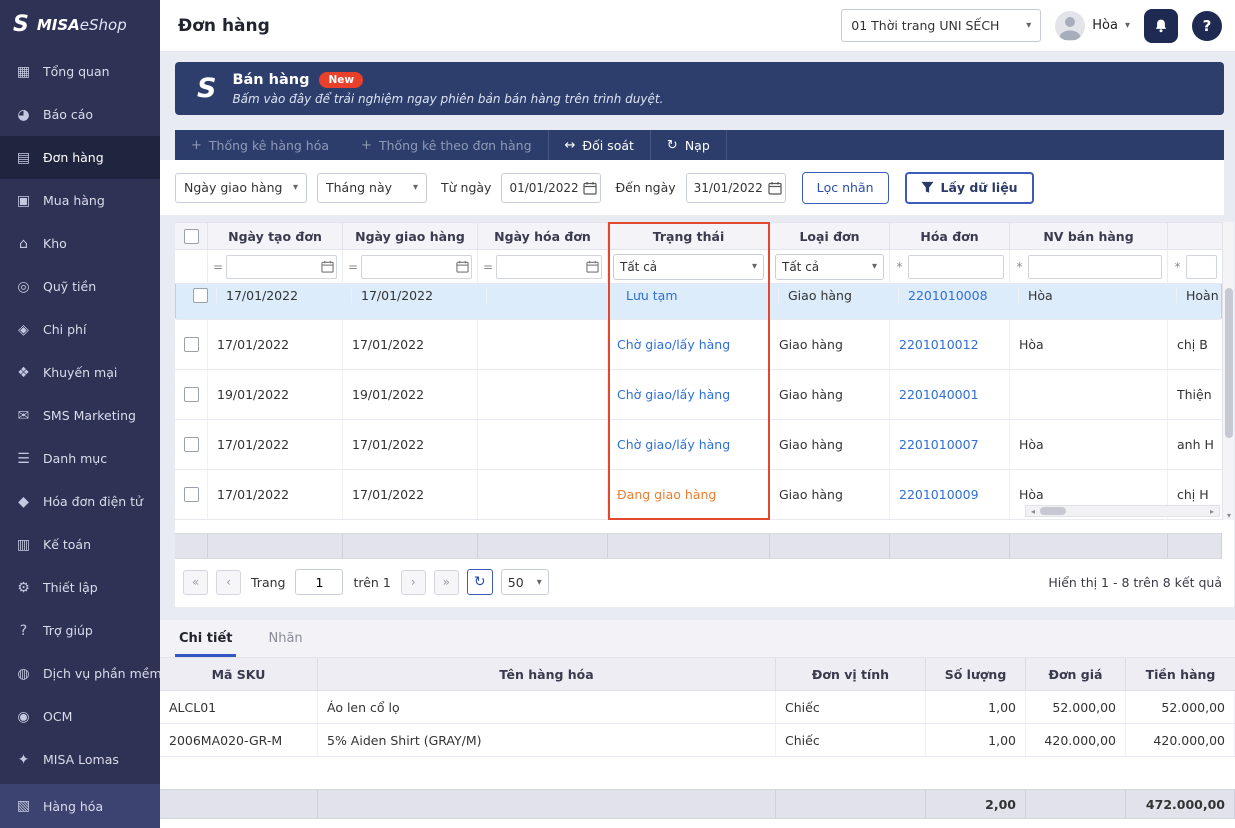 The width and height of the screenshot is (1235, 828). What do you see at coordinates (206, 638) in the screenshot?
I see `detail-tab: Chi tiết` at bounding box center [206, 638].